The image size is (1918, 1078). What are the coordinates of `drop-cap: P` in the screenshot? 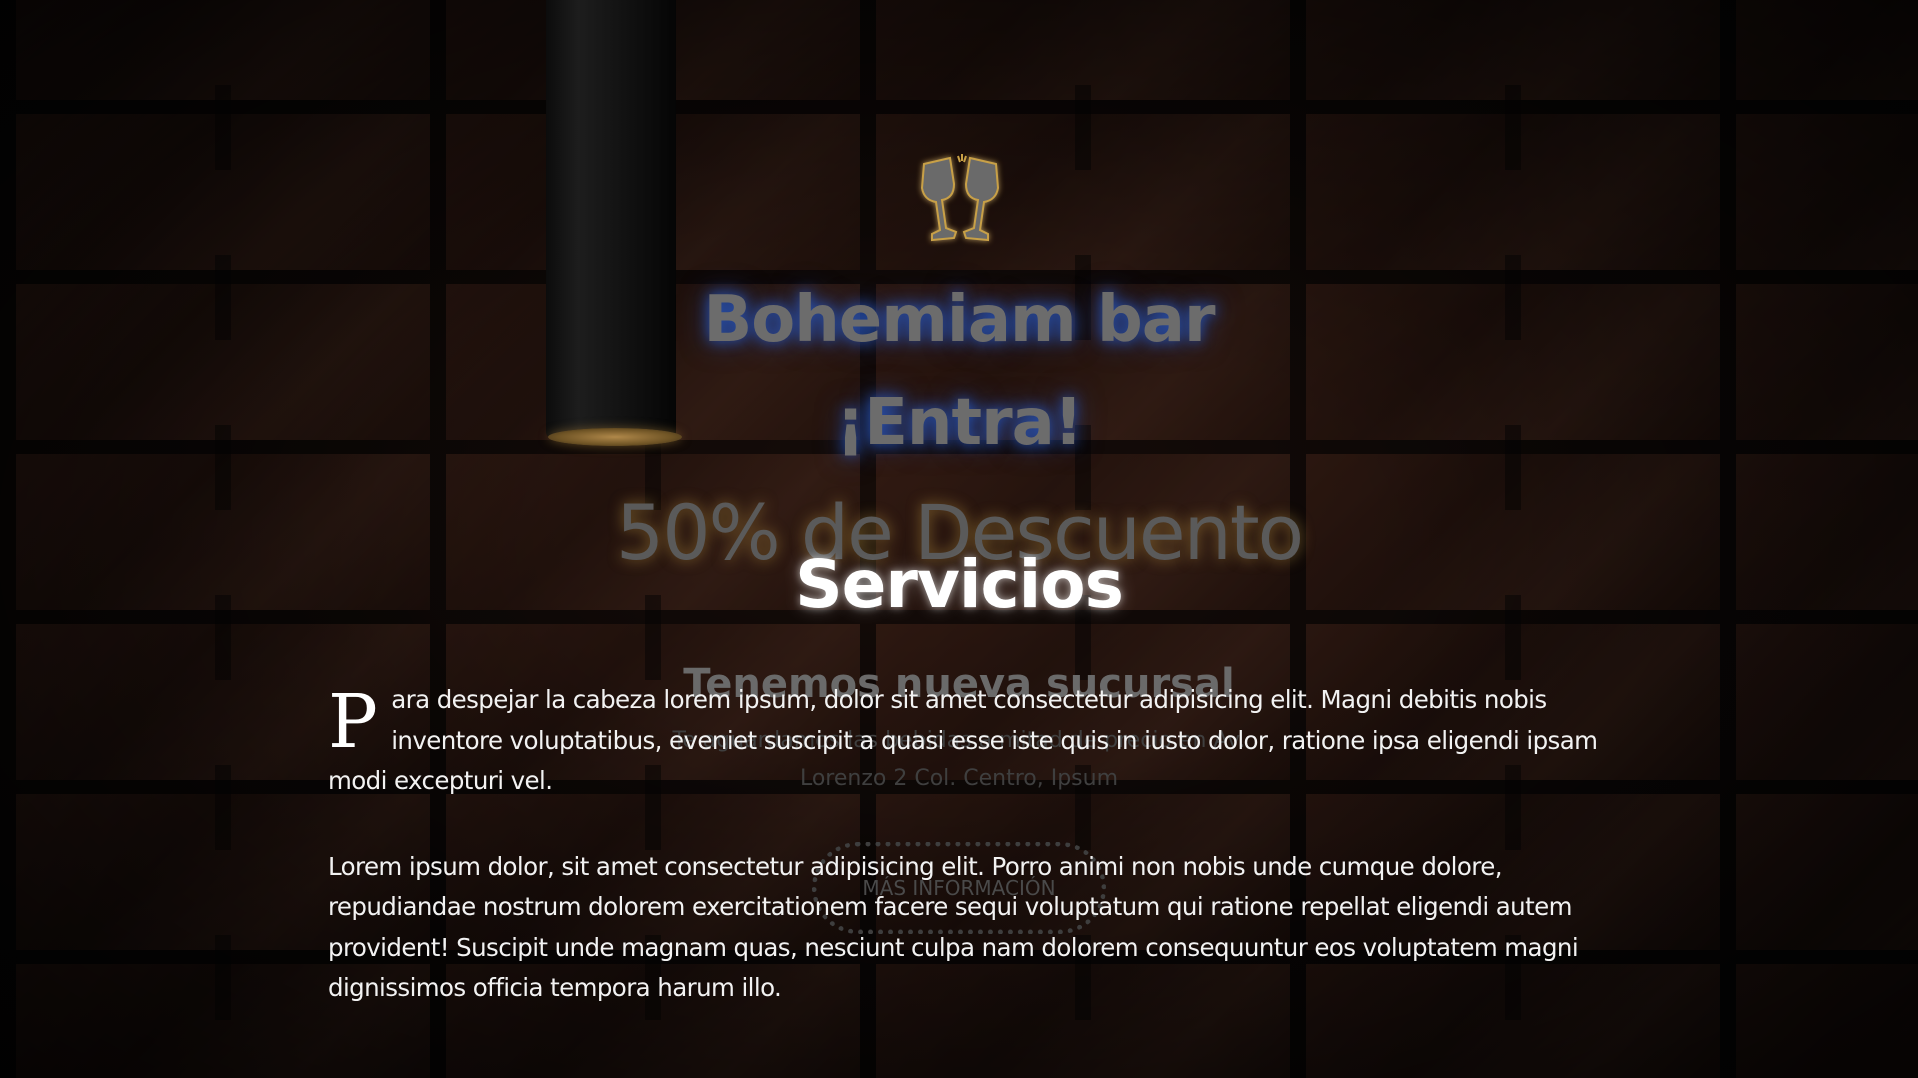 It's located at (353, 722).